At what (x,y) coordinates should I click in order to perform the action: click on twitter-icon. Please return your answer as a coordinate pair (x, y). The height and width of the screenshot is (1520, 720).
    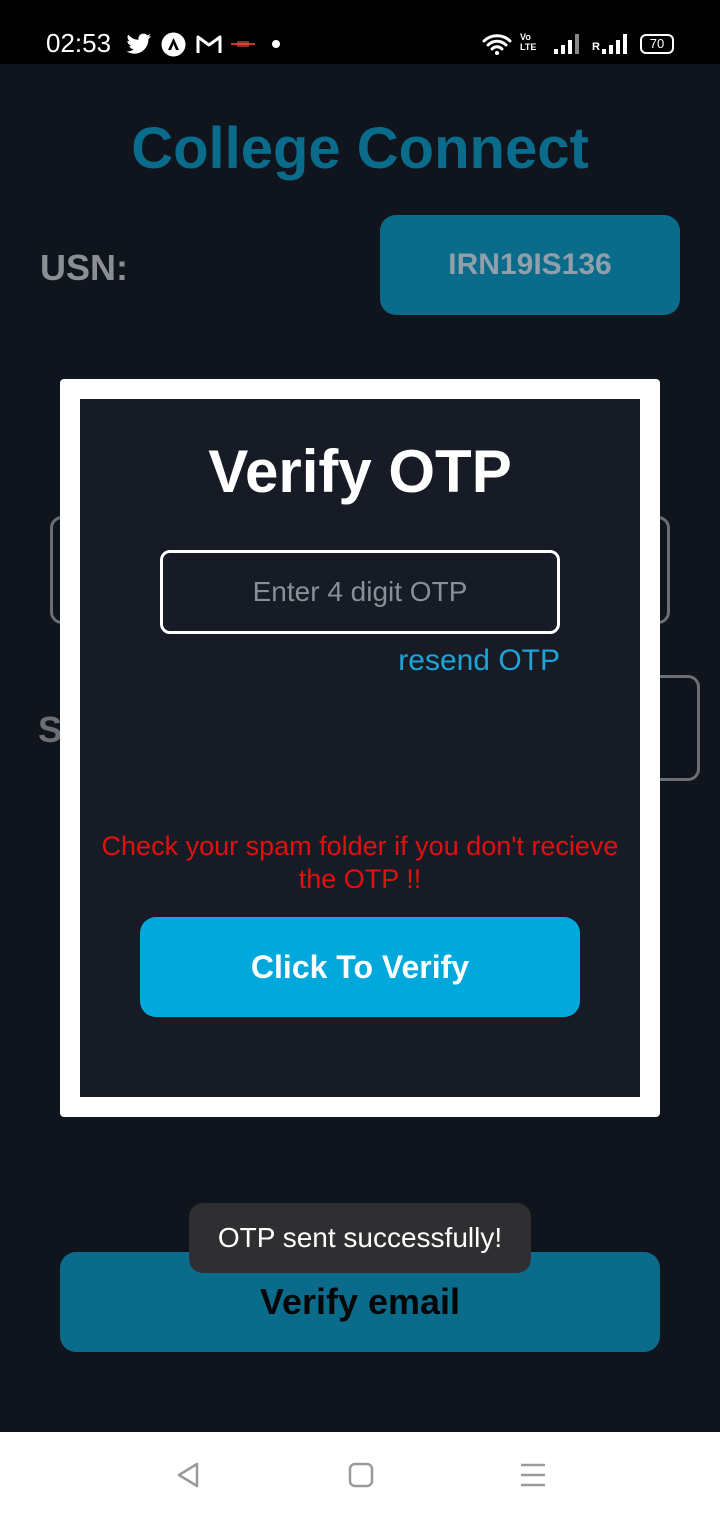
    Looking at the image, I should click on (138, 43).